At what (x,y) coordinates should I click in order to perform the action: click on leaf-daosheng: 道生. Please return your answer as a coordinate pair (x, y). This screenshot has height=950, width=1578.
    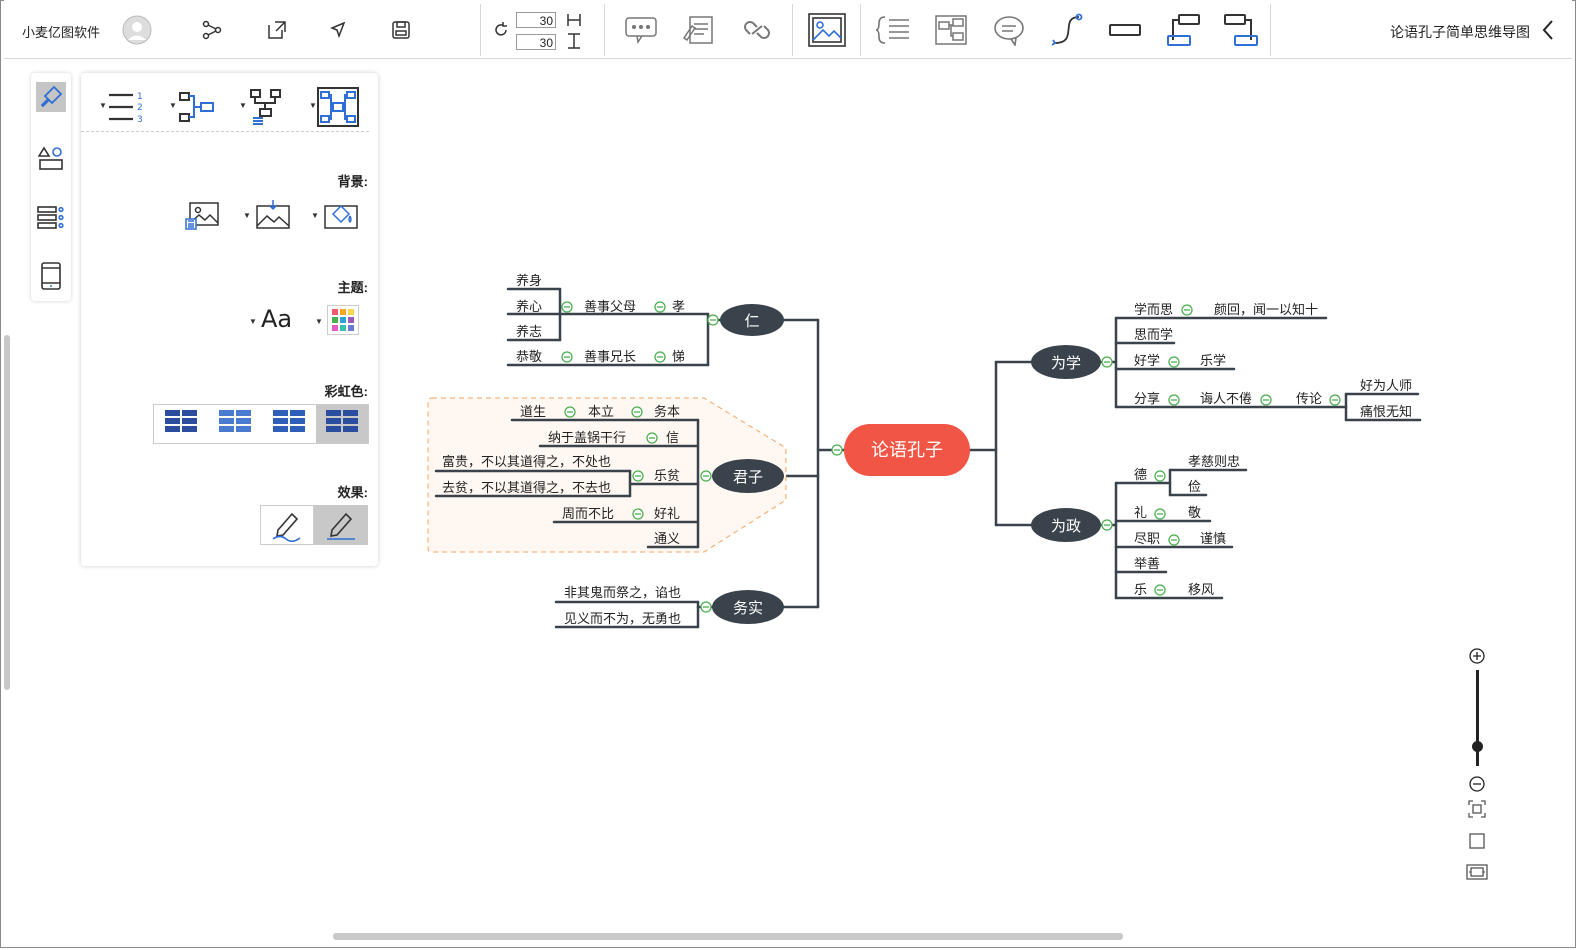
    Looking at the image, I should click on (533, 411).